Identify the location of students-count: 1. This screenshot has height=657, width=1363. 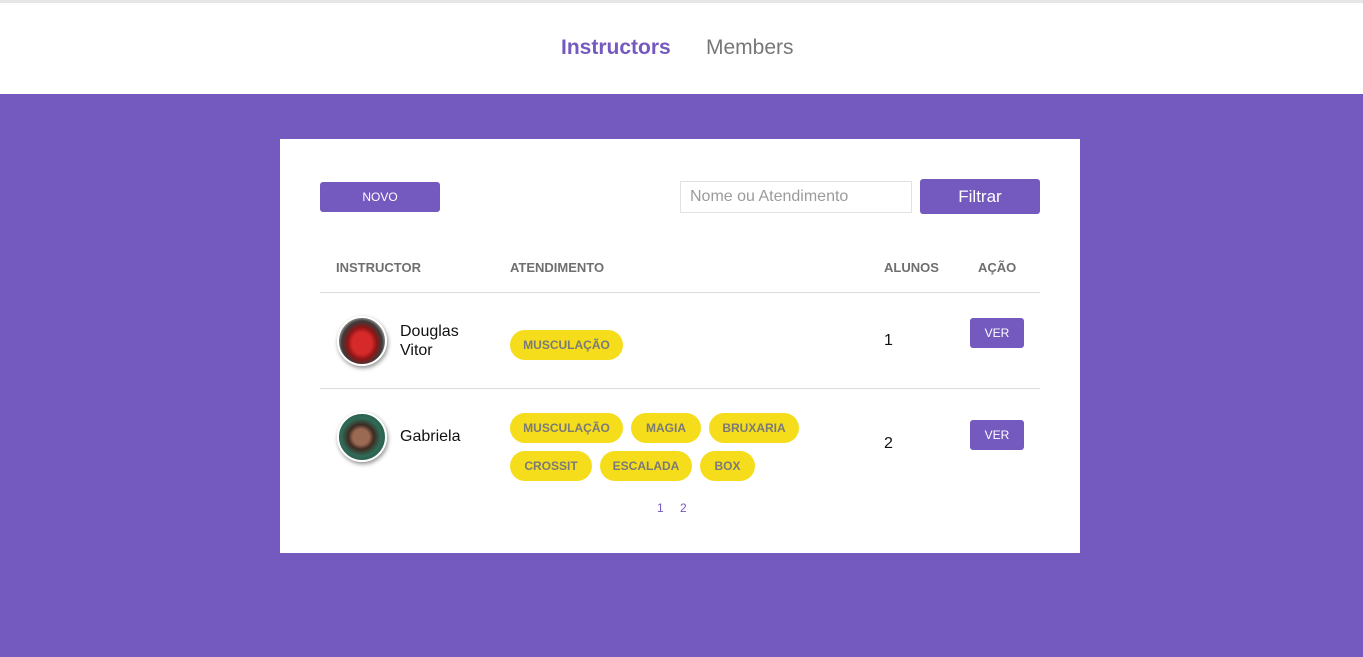
(888, 340).